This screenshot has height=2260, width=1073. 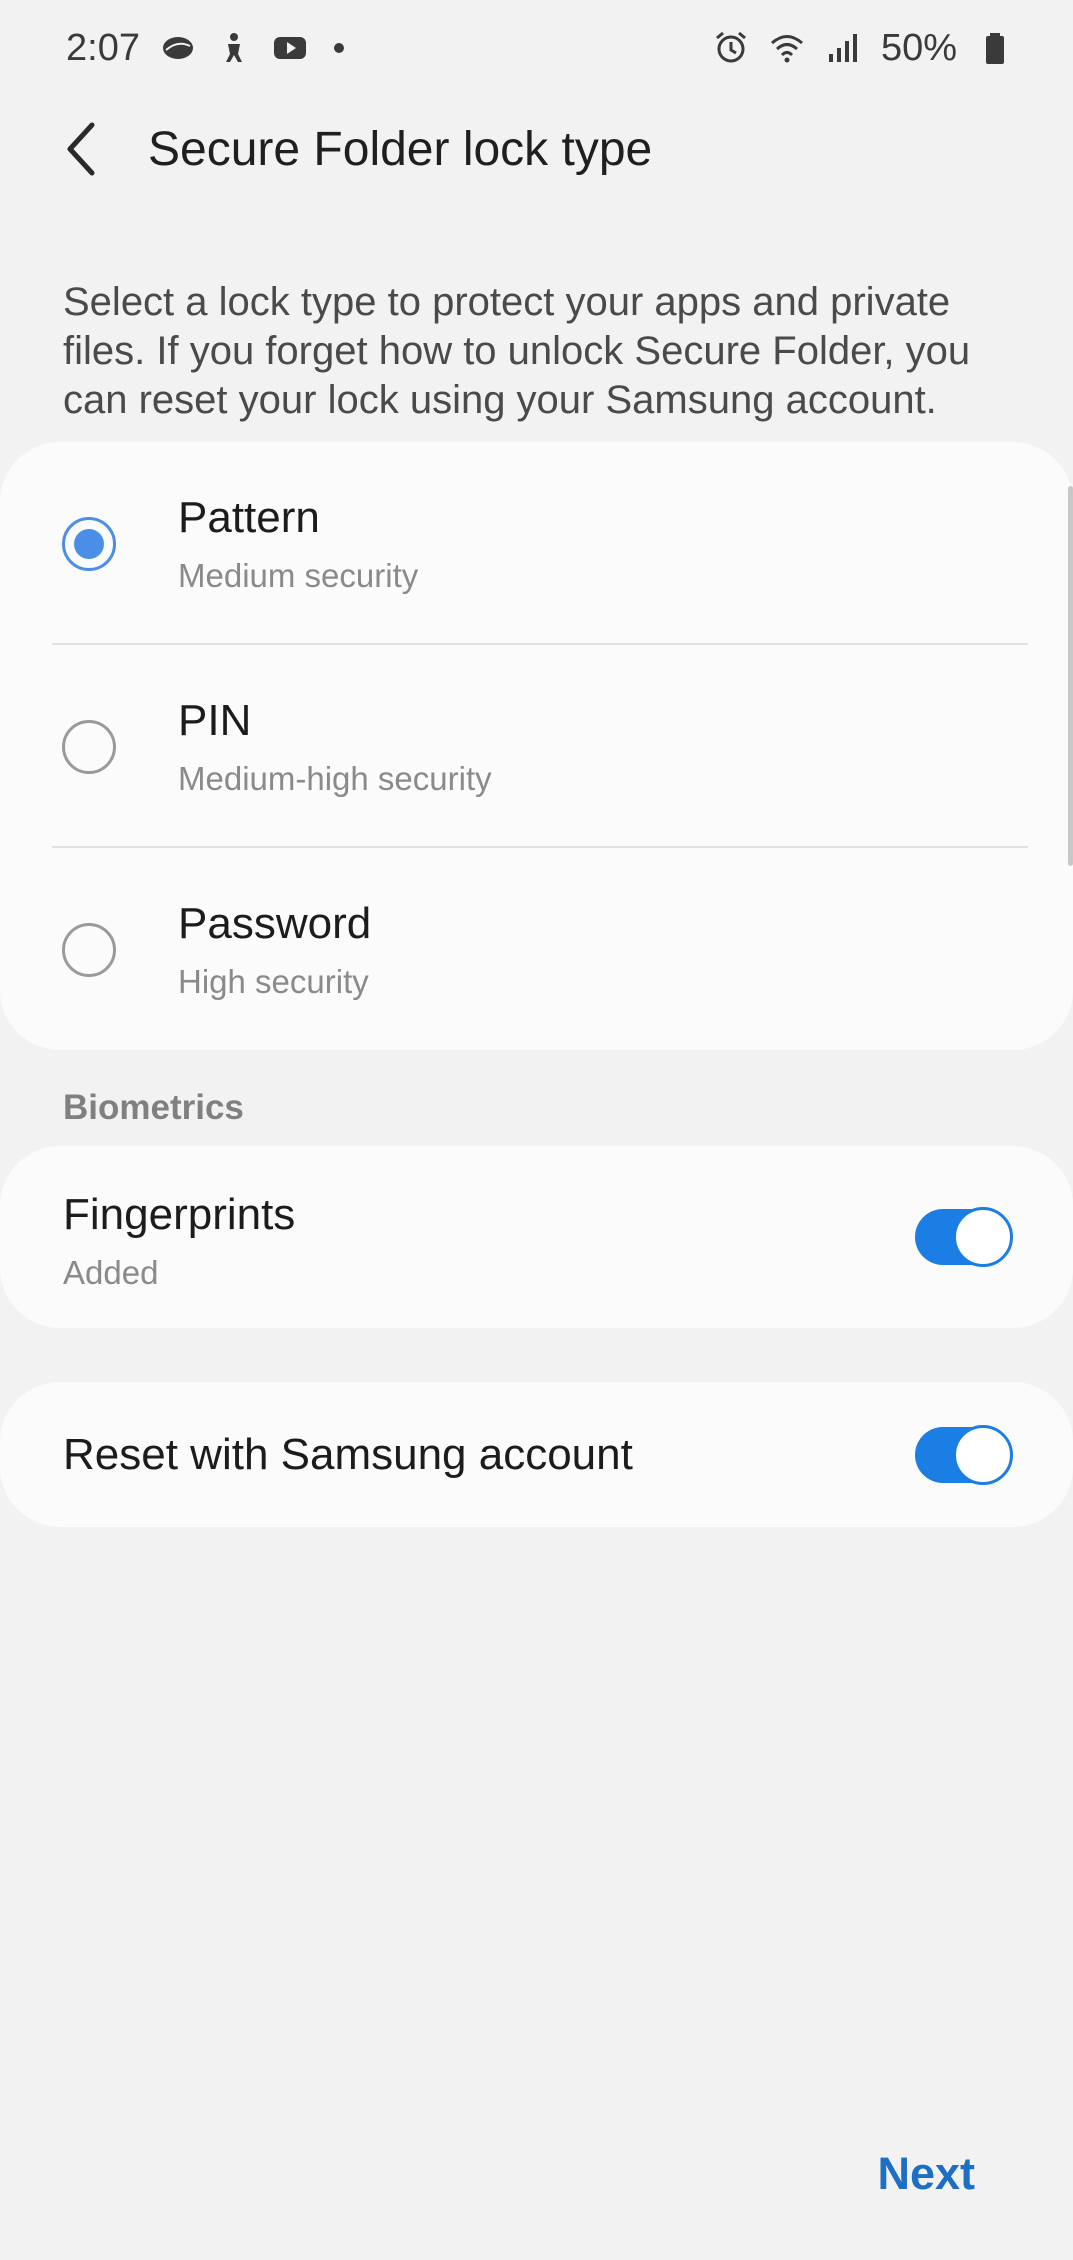 What do you see at coordinates (89, 543) in the screenshot?
I see `radio-pattern` at bounding box center [89, 543].